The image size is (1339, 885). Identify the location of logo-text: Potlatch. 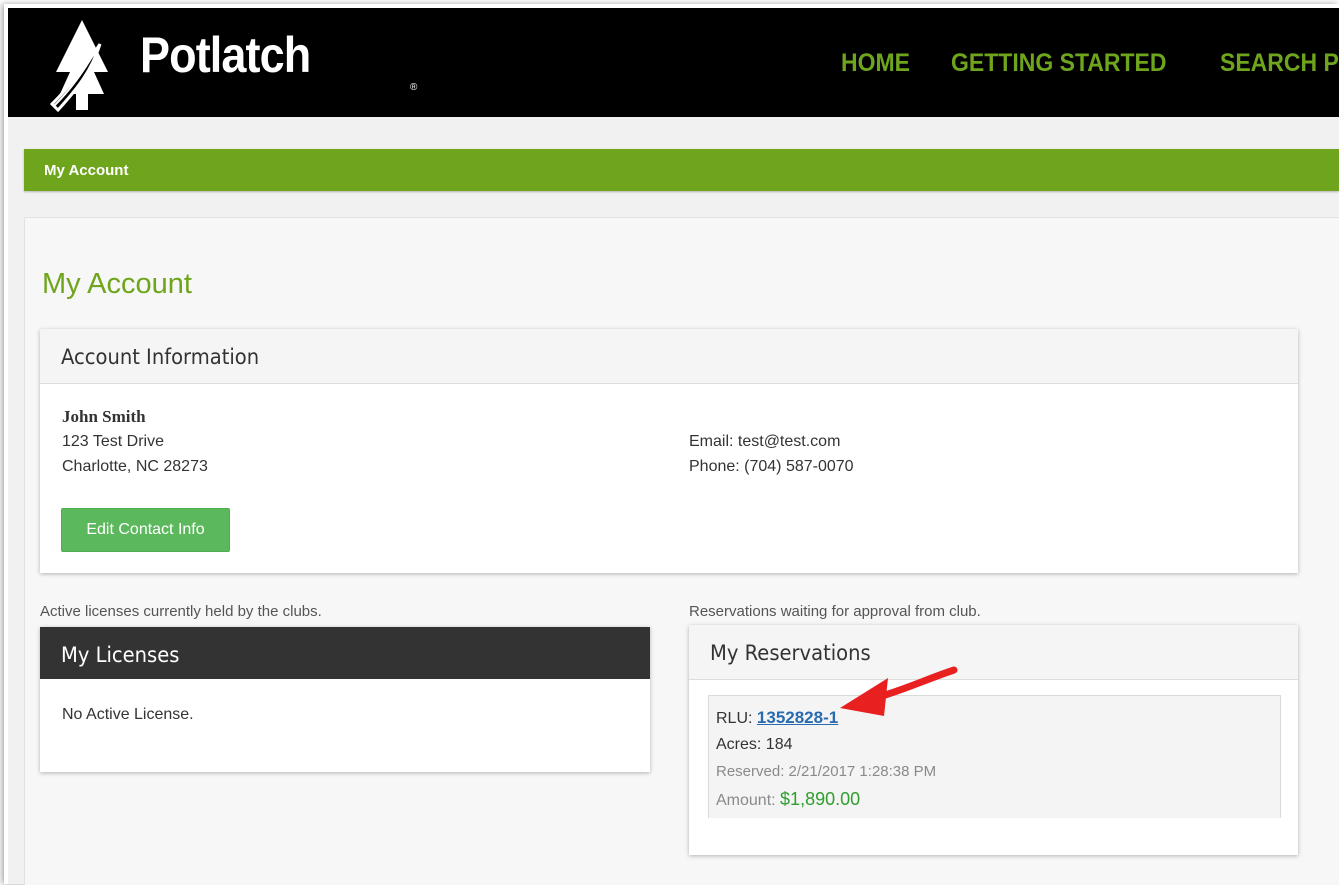
(225, 55).